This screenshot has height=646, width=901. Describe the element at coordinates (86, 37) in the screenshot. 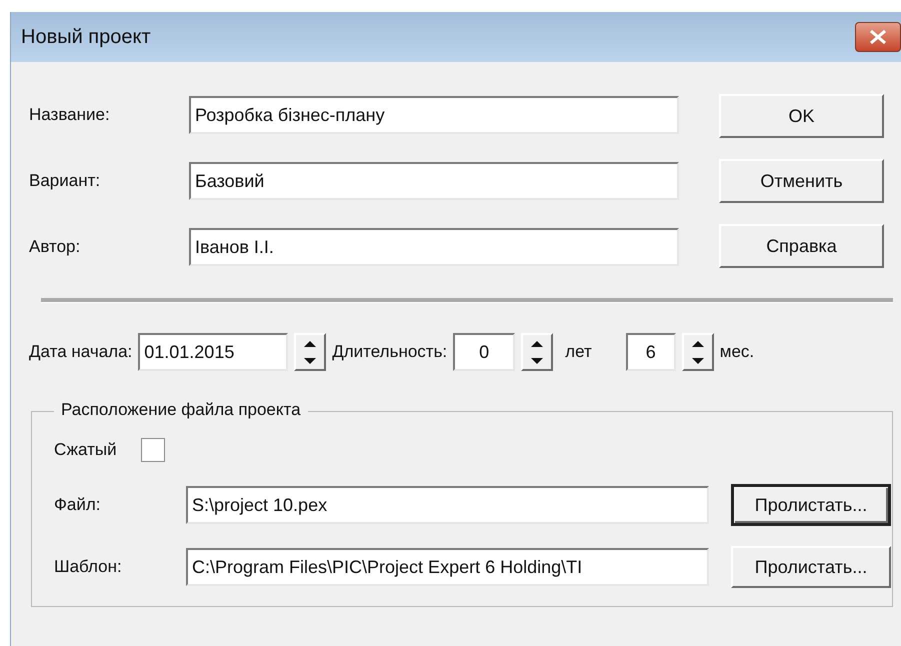

I see `window-title: Новый проект` at that location.